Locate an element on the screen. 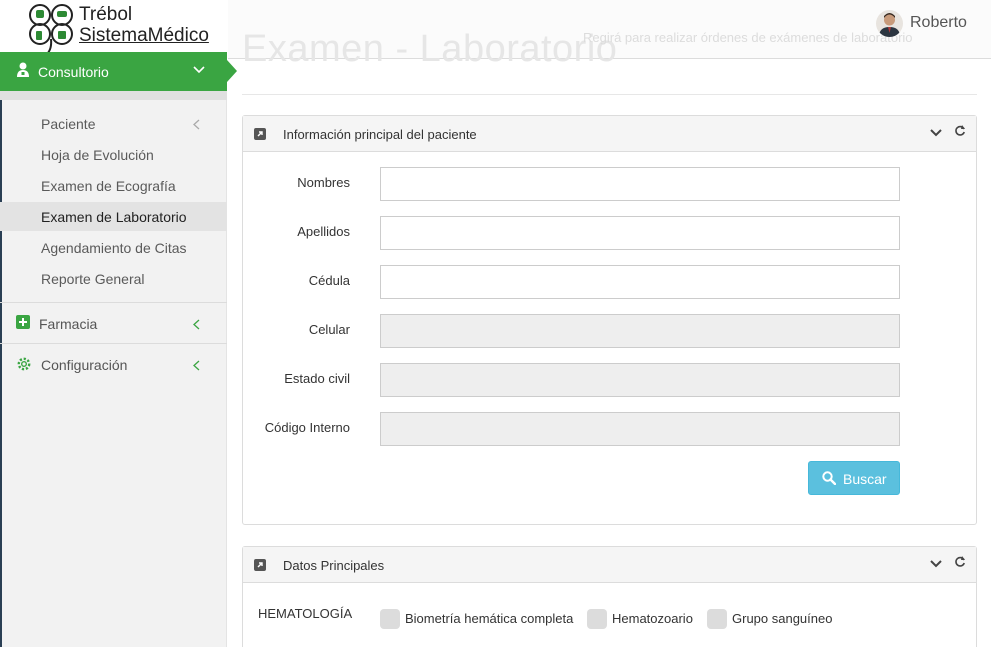 This screenshot has height=647, width=991. sidebar-item-examen-laboratorio: Examen de Laboratorio is located at coordinates (113, 216).